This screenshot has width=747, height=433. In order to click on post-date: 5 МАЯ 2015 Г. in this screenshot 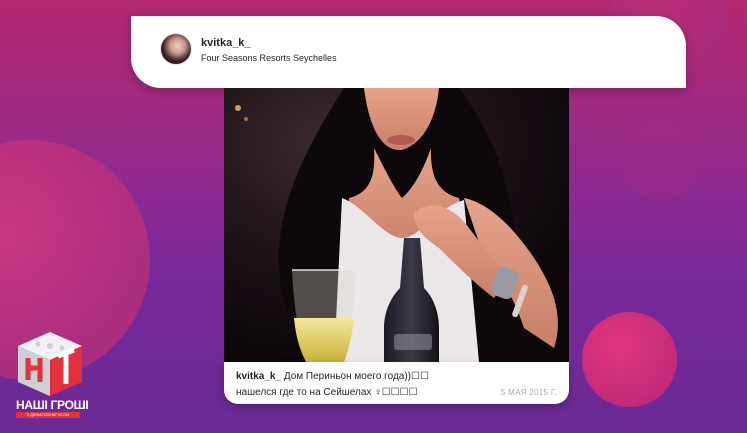, I will do `click(528, 392)`.